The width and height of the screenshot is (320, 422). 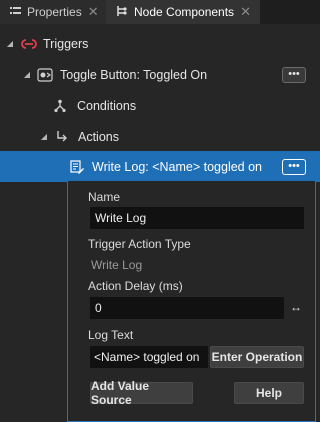 What do you see at coordinates (66, 43) in the screenshot?
I see `tree-item-label: Triggers` at bounding box center [66, 43].